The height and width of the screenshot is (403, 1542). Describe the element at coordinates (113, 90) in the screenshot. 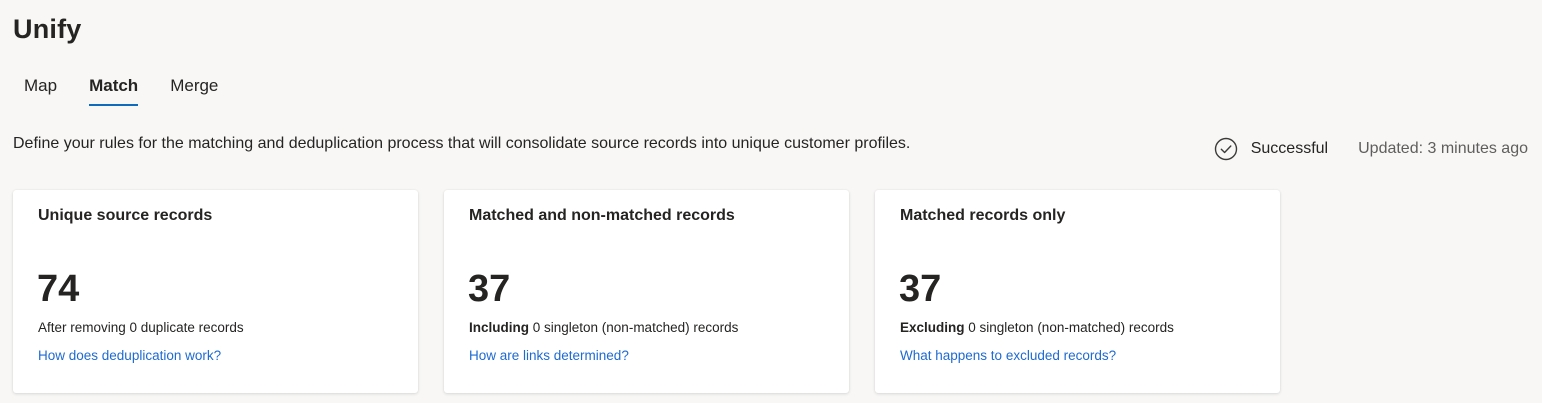

I see `tab-match: Match` at that location.